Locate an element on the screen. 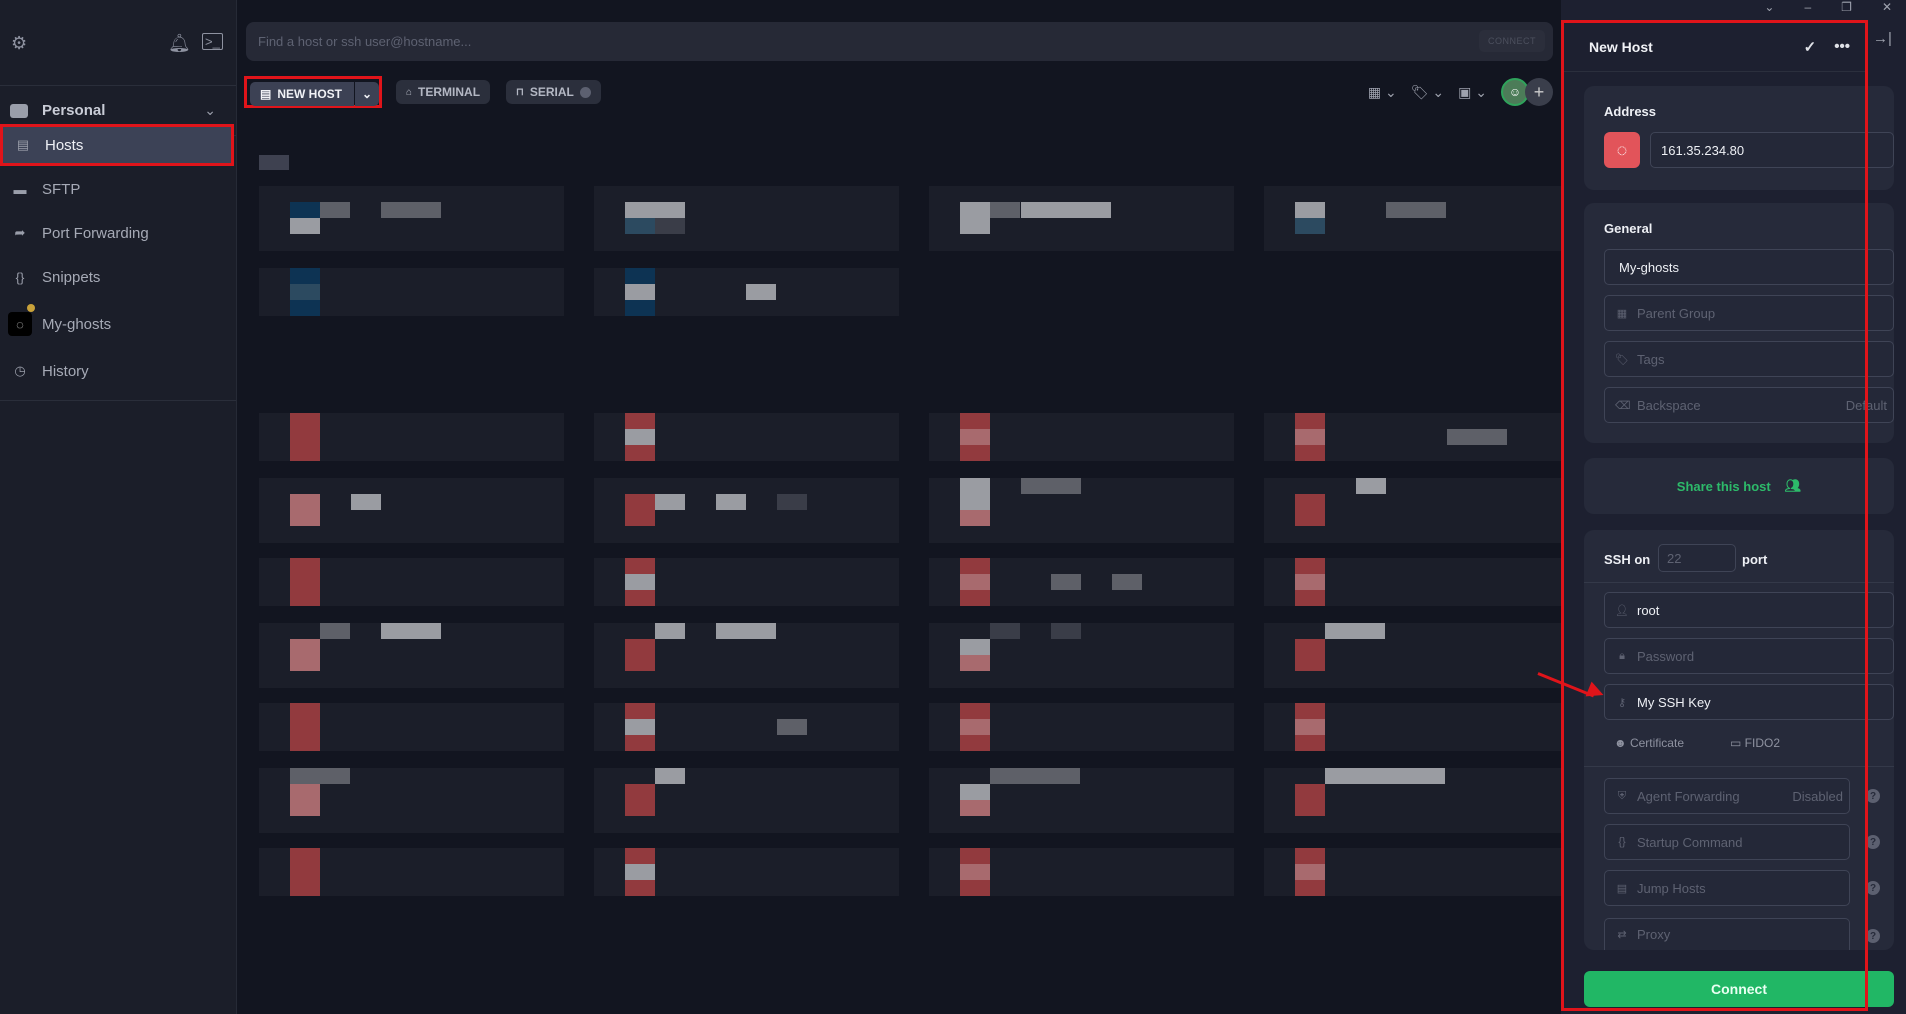  serial-button: ⊓ SERIAL is located at coordinates (553, 92).